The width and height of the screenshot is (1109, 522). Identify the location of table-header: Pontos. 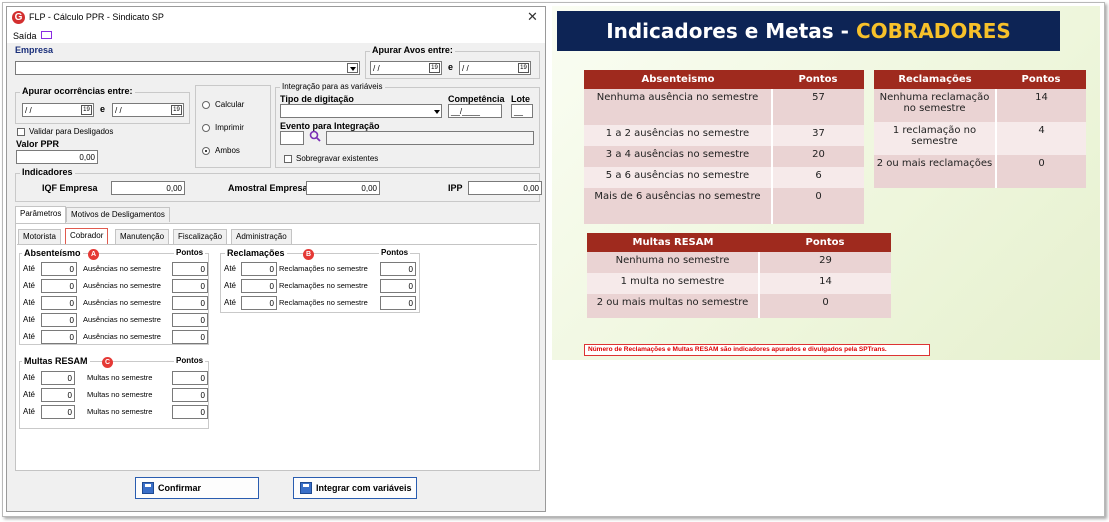
(825, 242).